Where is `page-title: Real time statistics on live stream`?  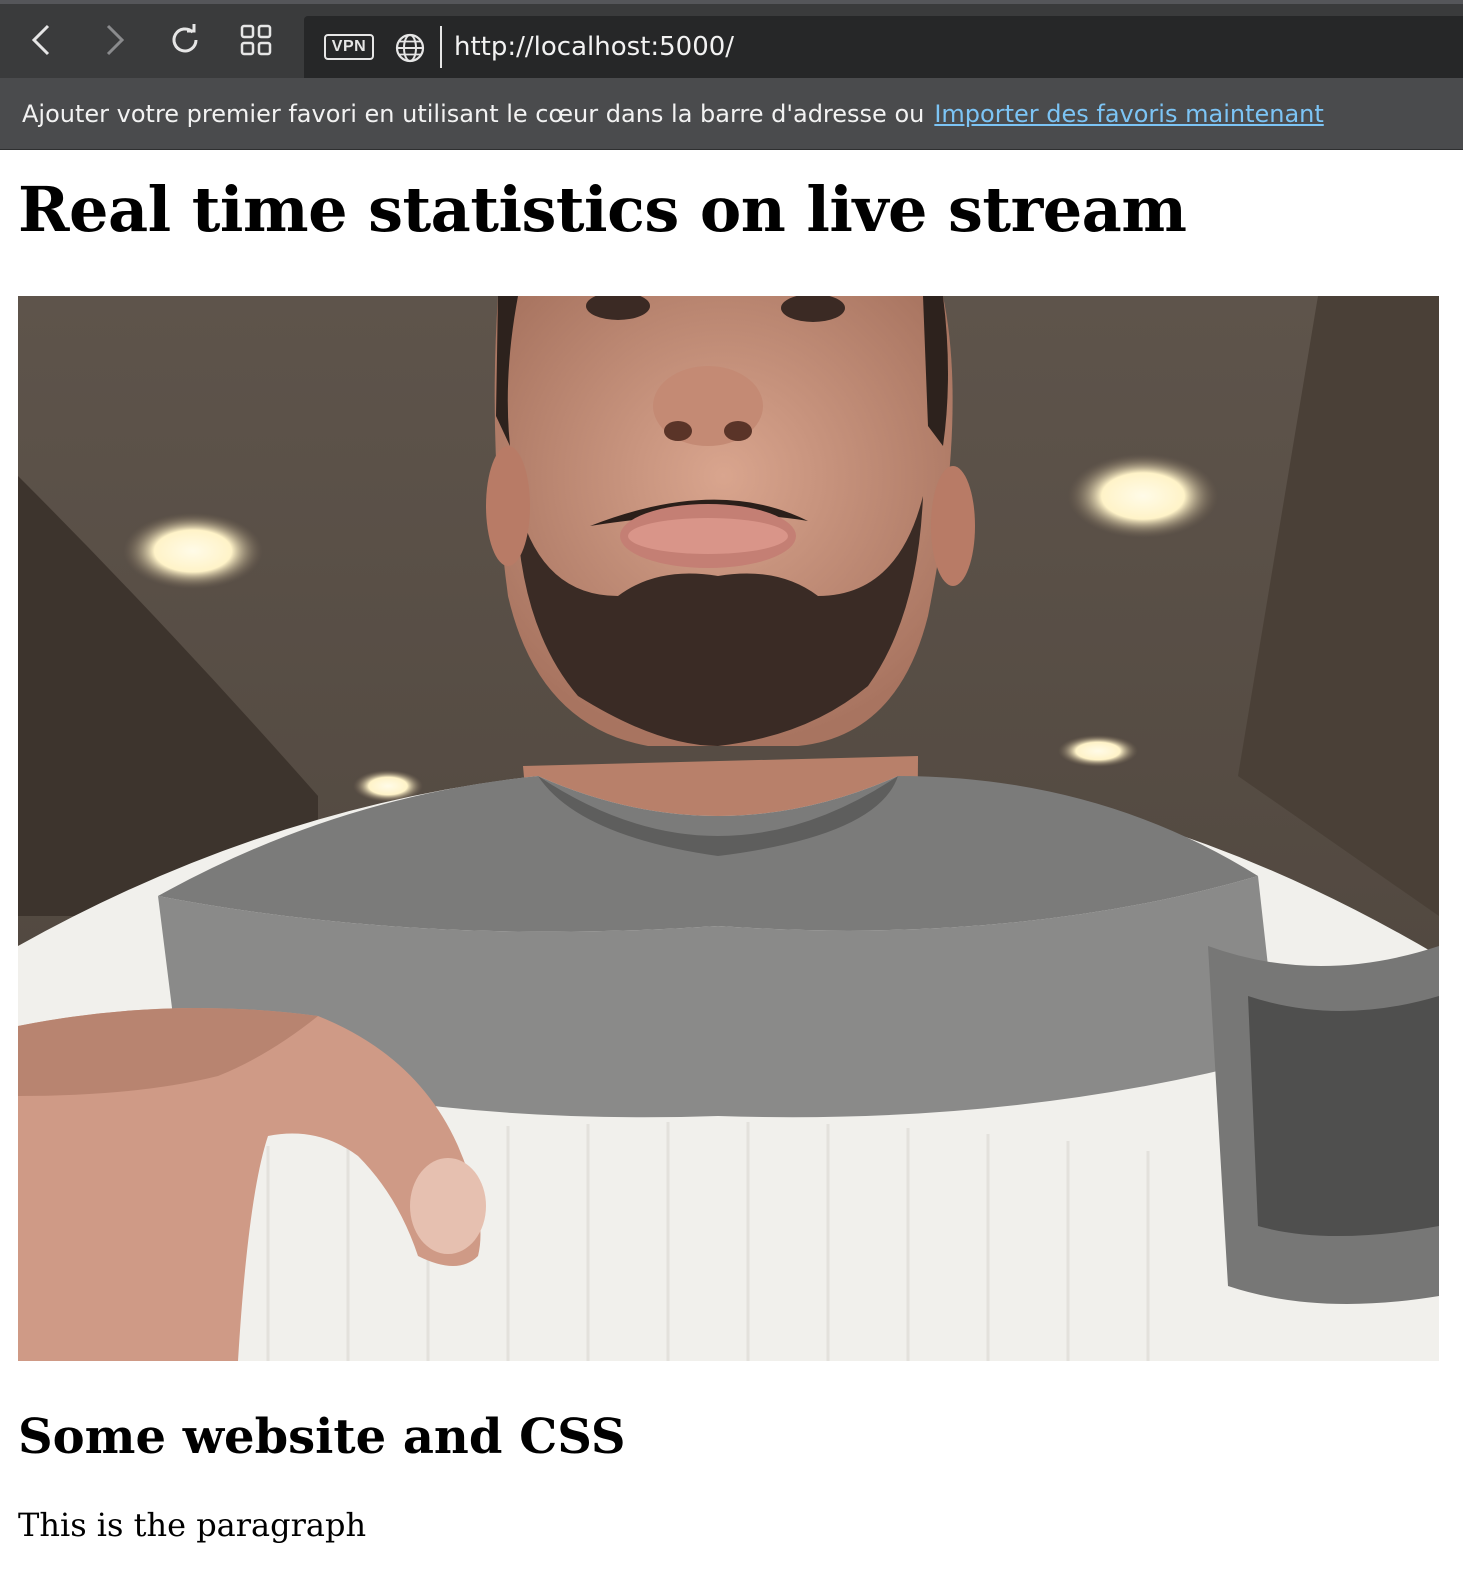
page-title: Real time statistics on live stream is located at coordinates (602, 209).